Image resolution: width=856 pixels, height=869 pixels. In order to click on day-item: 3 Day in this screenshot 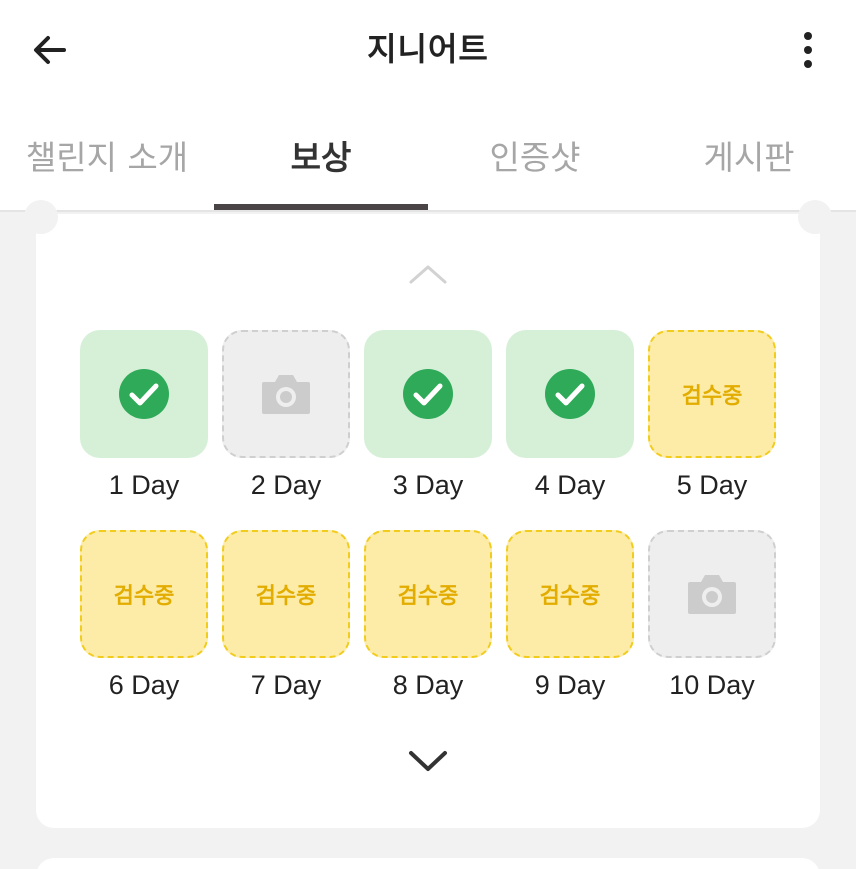, I will do `click(428, 415)`.